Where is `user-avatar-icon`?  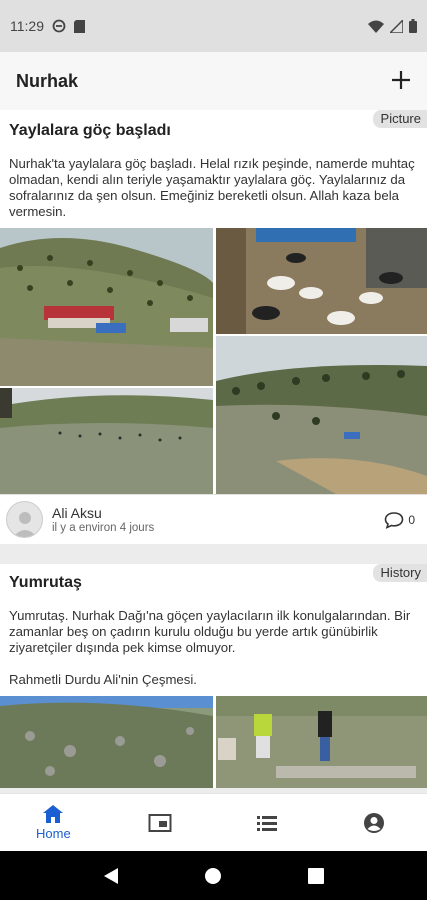 user-avatar-icon is located at coordinates (24, 524).